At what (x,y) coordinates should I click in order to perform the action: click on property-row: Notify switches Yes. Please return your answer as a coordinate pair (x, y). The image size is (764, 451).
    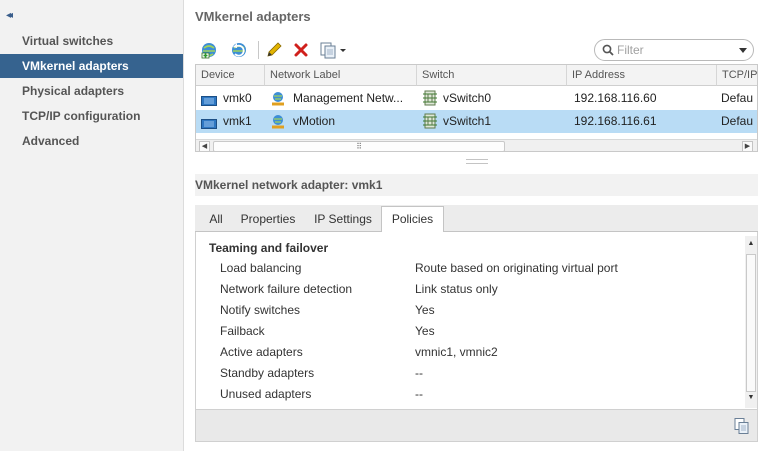
    Looking at the image, I should click on (468, 310).